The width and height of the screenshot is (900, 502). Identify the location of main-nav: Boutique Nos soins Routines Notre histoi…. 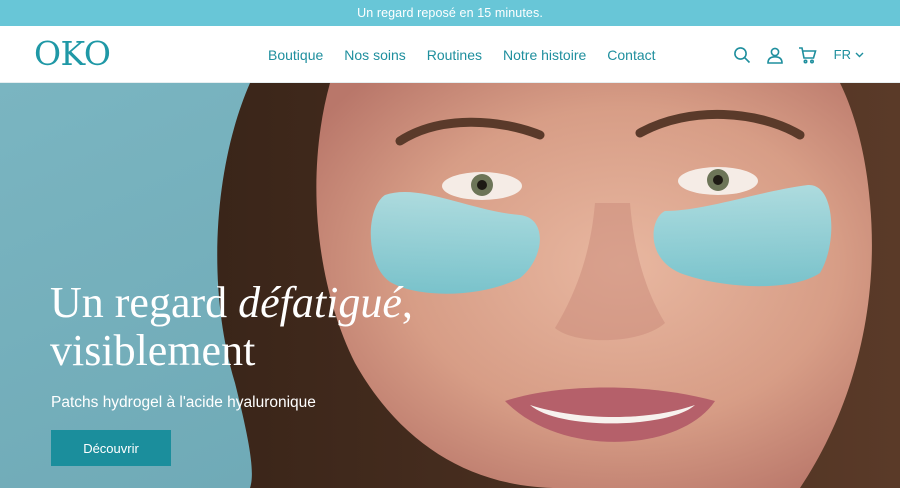
(472, 54).